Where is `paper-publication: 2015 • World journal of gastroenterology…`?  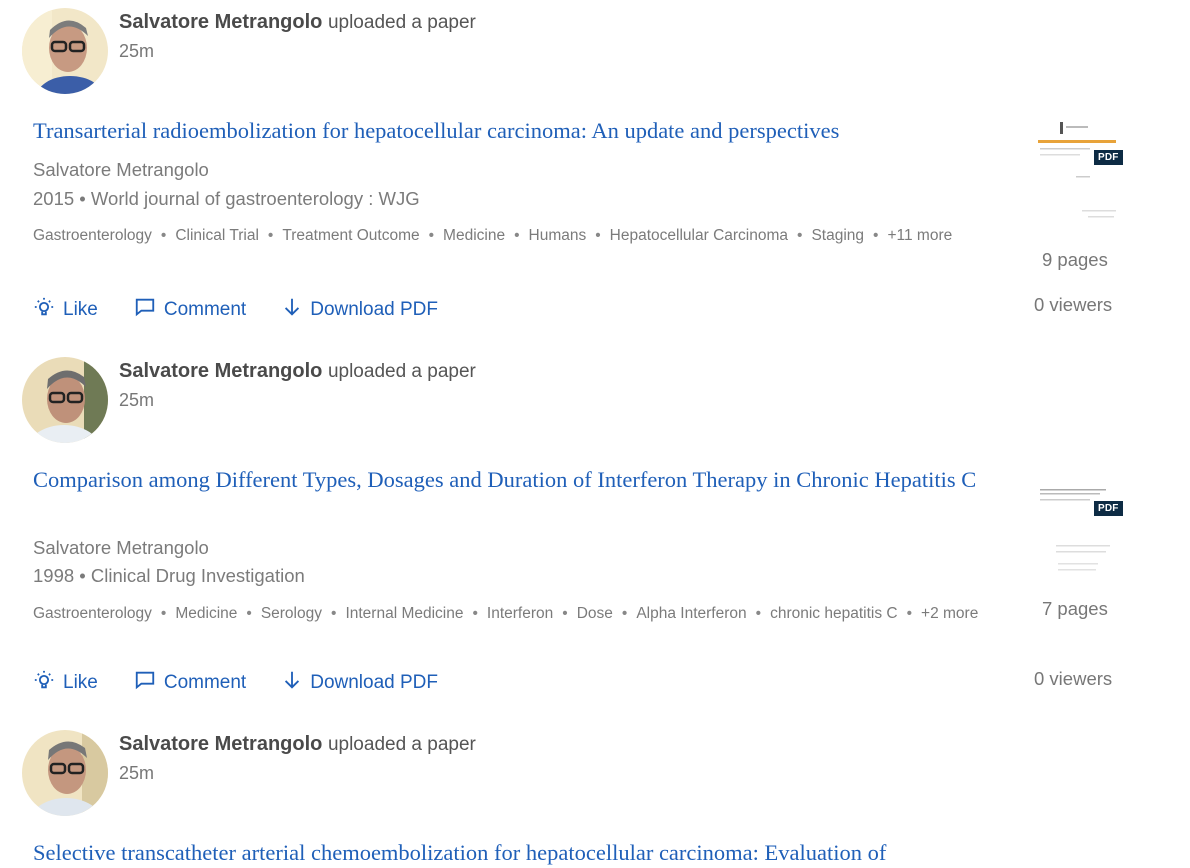
paper-publication: 2015 • World journal of gastroenterology… is located at coordinates (226, 198).